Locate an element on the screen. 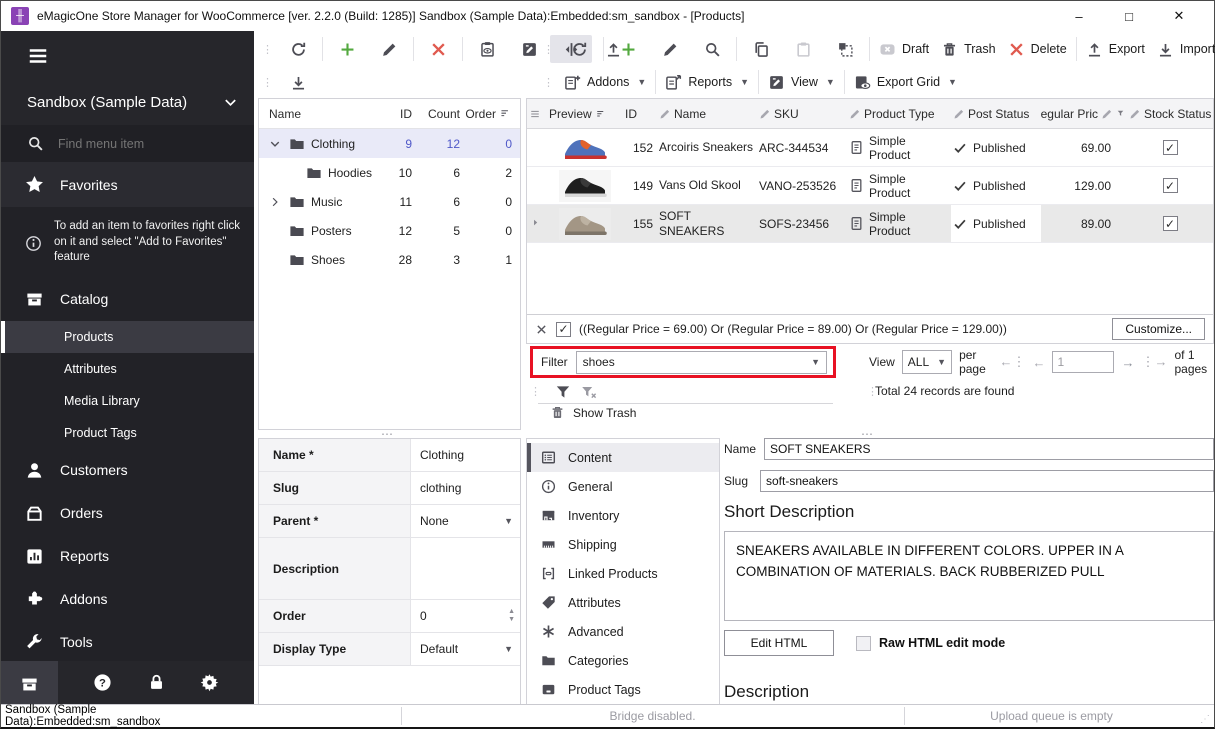 This screenshot has height=729, width=1215. bottom-help-button: ? is located at coordinates (102, 684).